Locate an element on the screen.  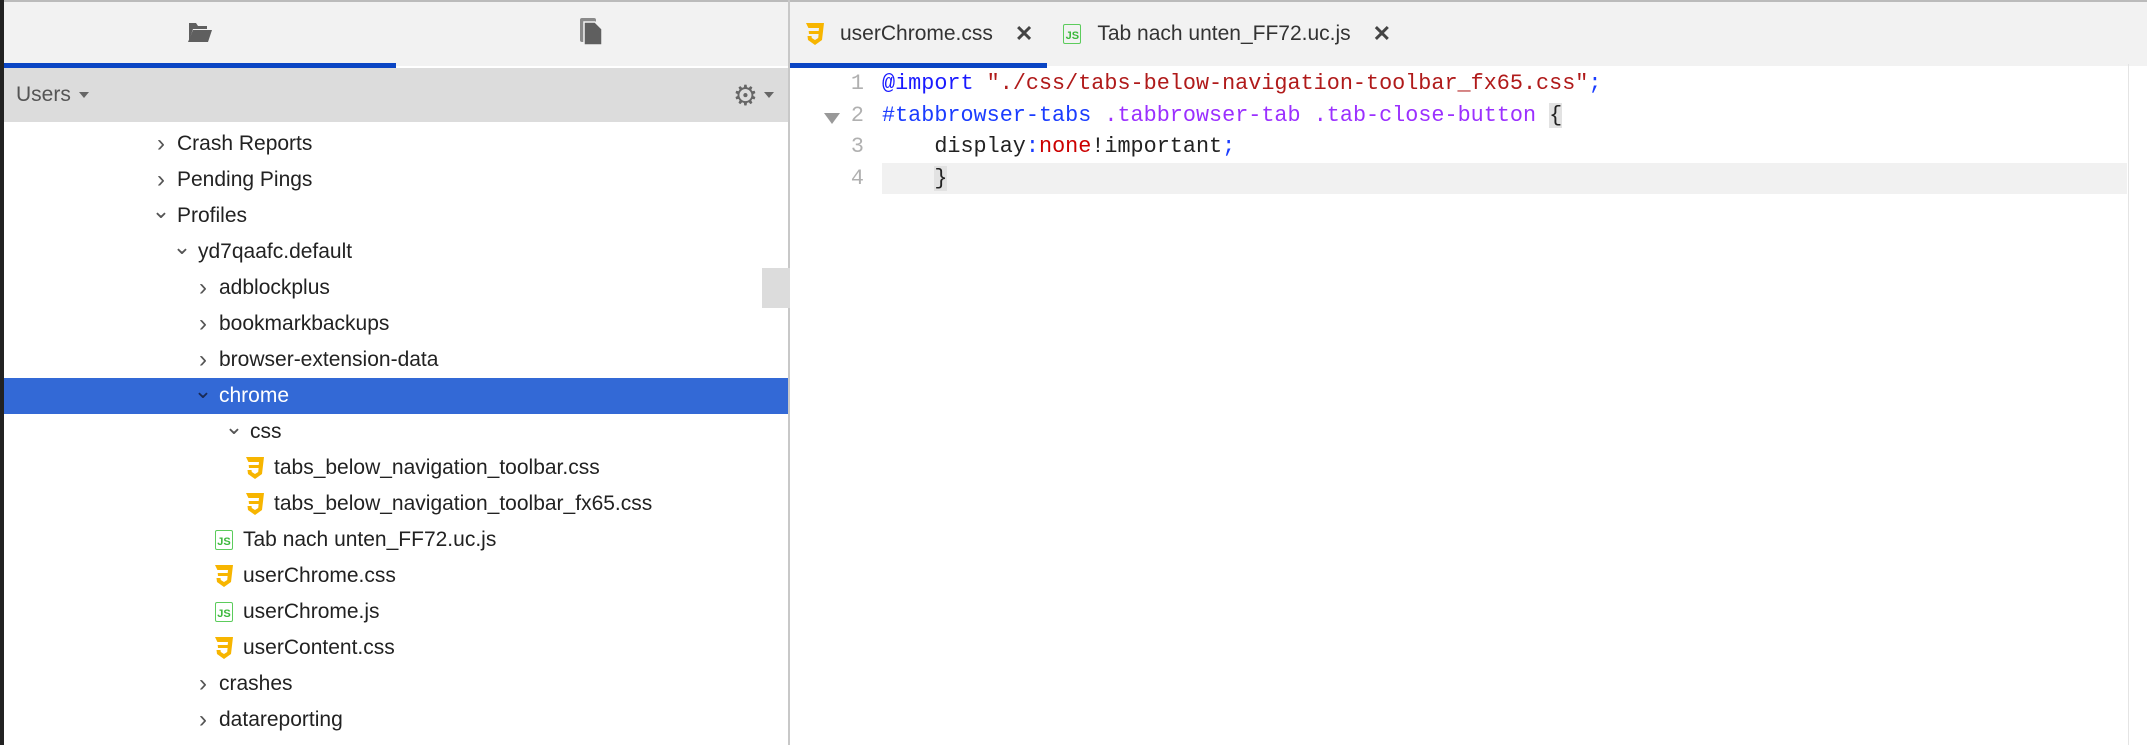
tree-item: › browser-extension-data is located at coordinates (396, 360).